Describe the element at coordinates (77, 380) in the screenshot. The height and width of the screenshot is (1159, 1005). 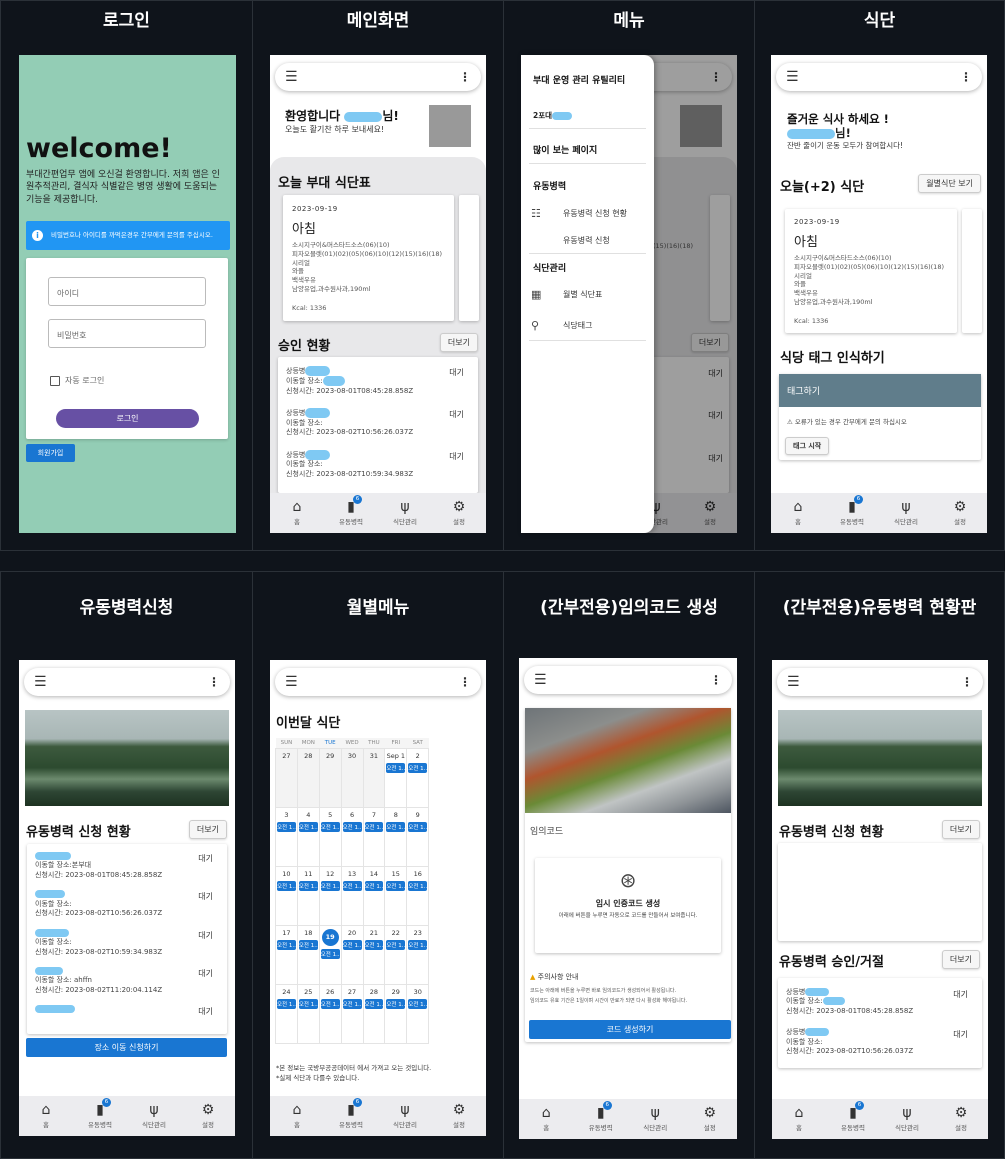
I see `auto-login-checkbox: 자동 로그인` at that location.